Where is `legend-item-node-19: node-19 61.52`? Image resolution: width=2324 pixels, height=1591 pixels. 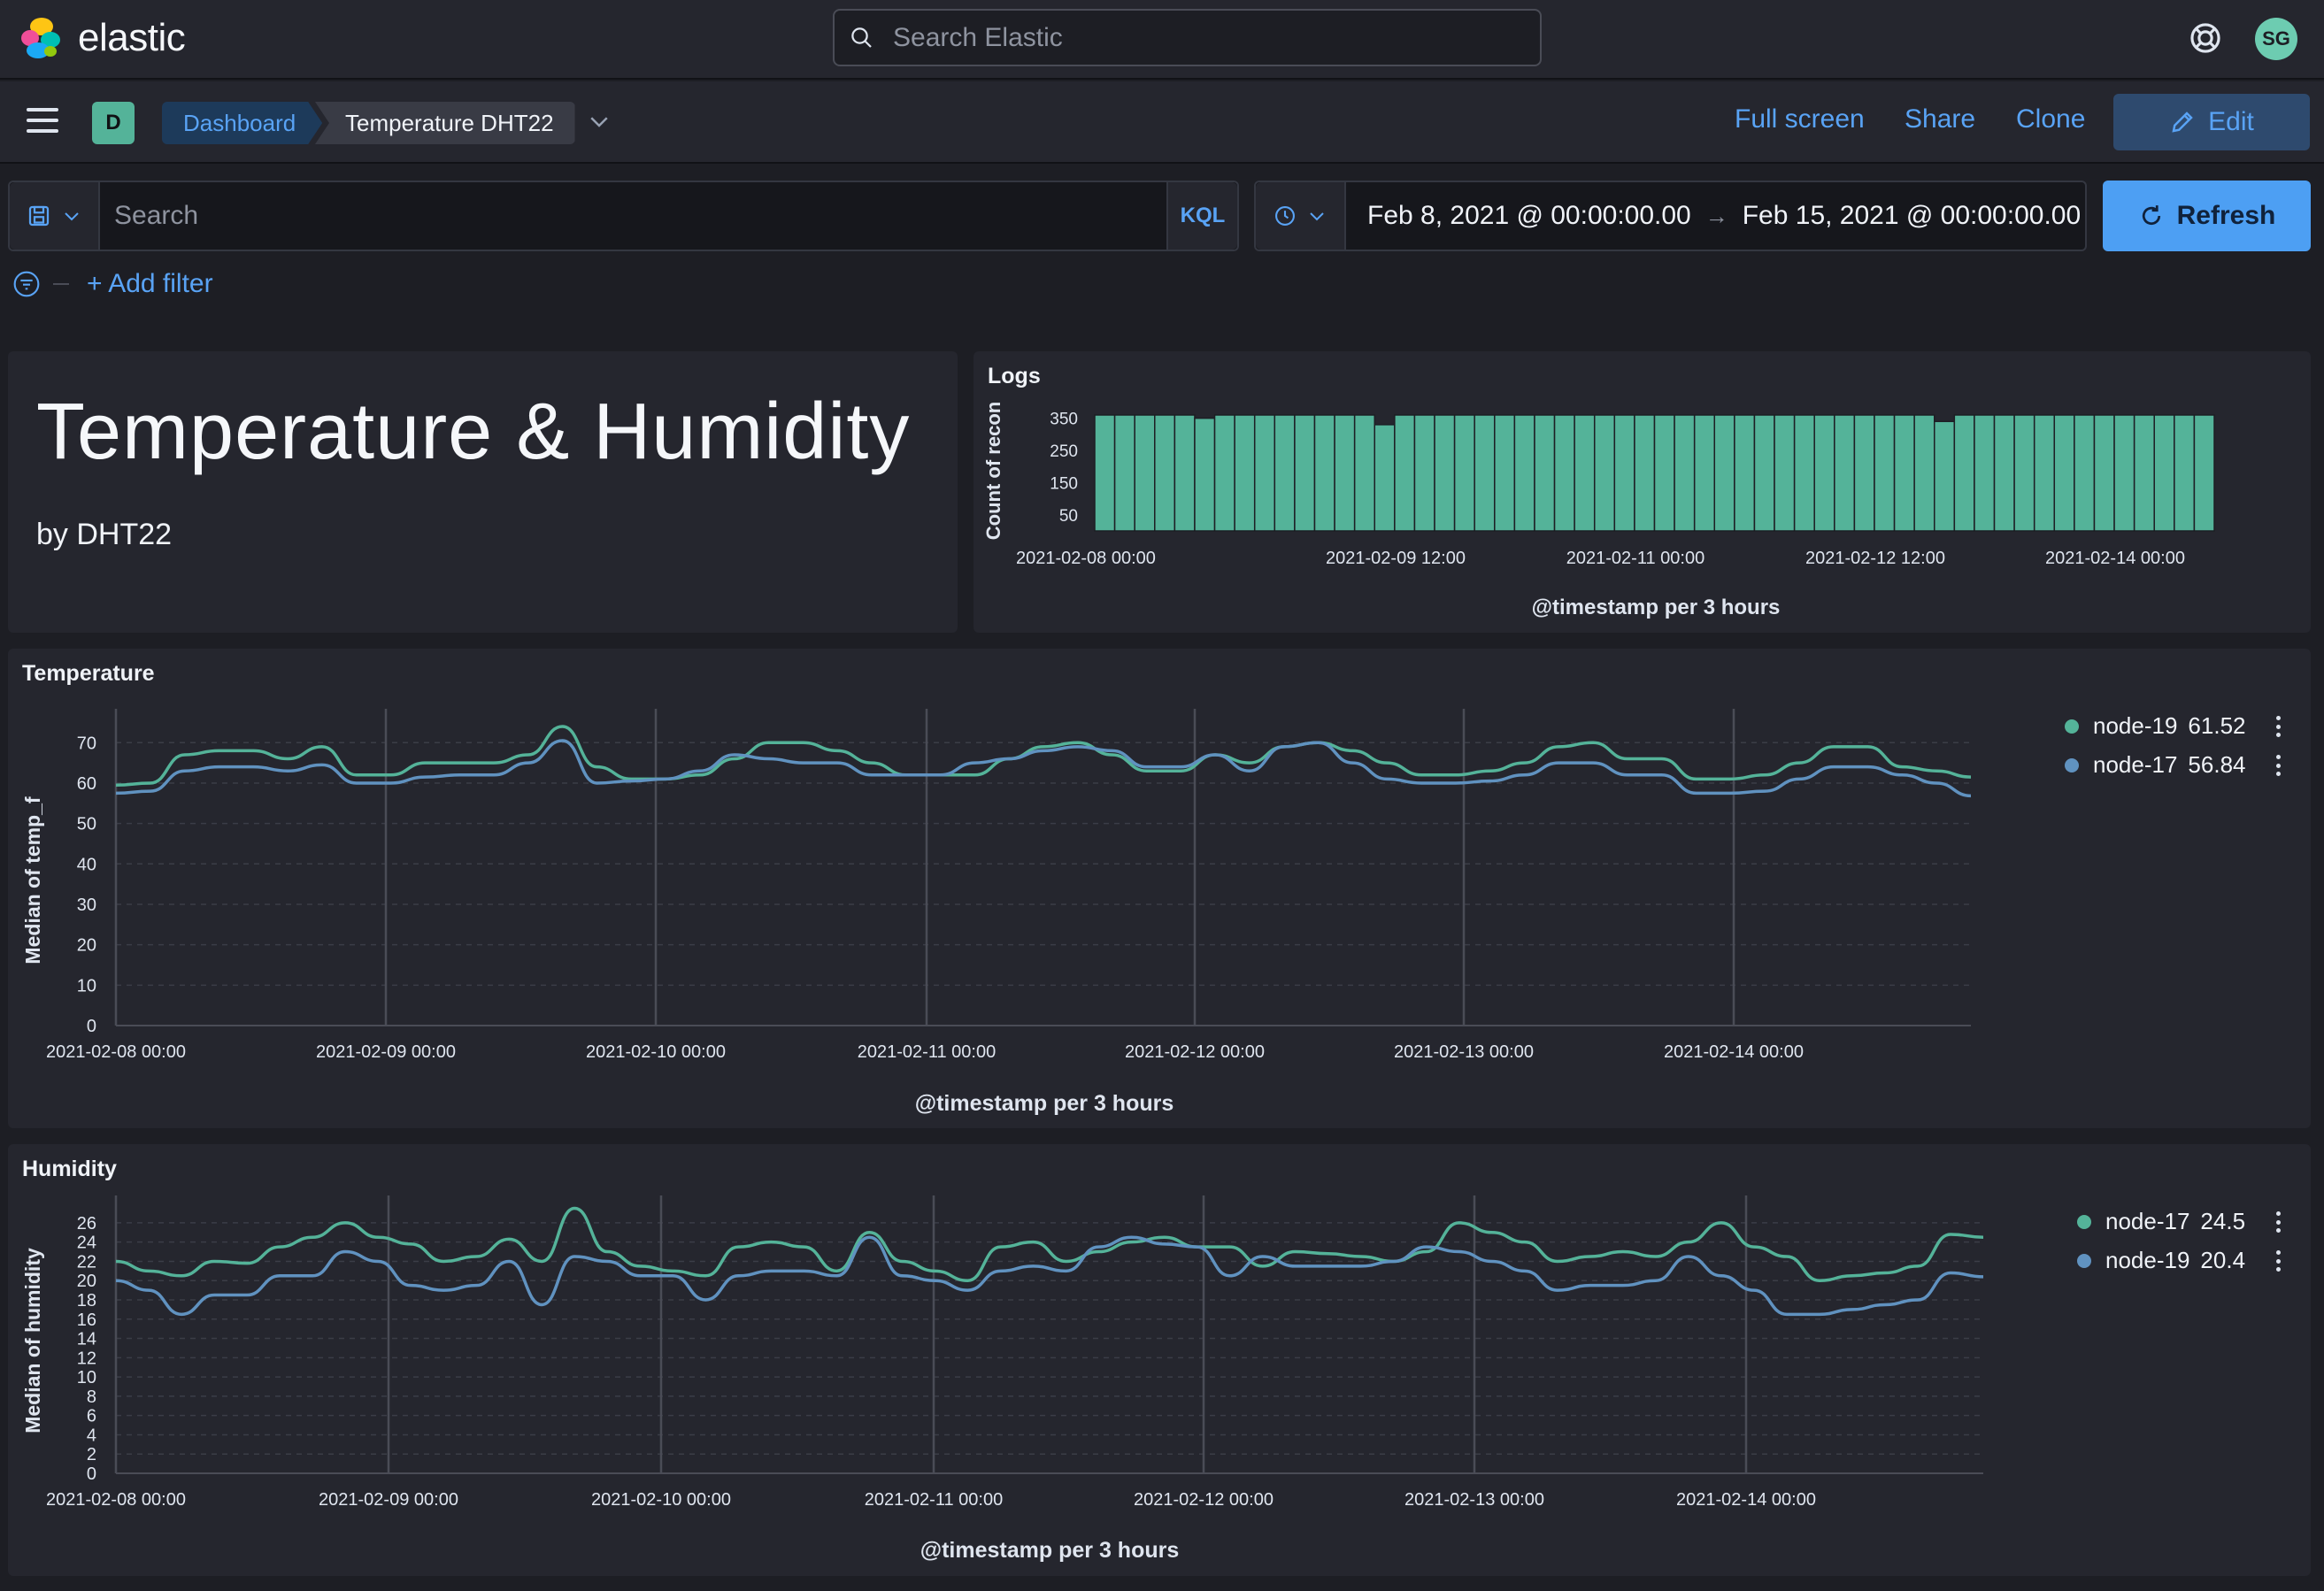
legend-item-node-19: node-19 61.52 is located at coordinates (2155, 726).